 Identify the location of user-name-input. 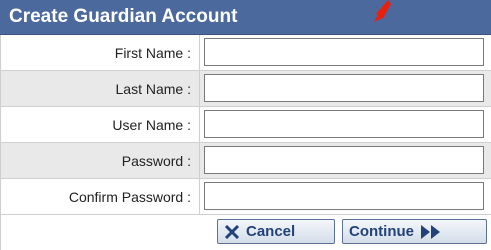
(344, 124).